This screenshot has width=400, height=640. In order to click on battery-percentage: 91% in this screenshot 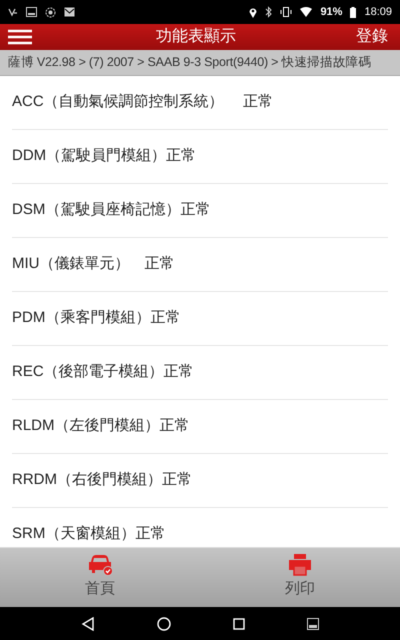, I will do `click(331, 12)`.